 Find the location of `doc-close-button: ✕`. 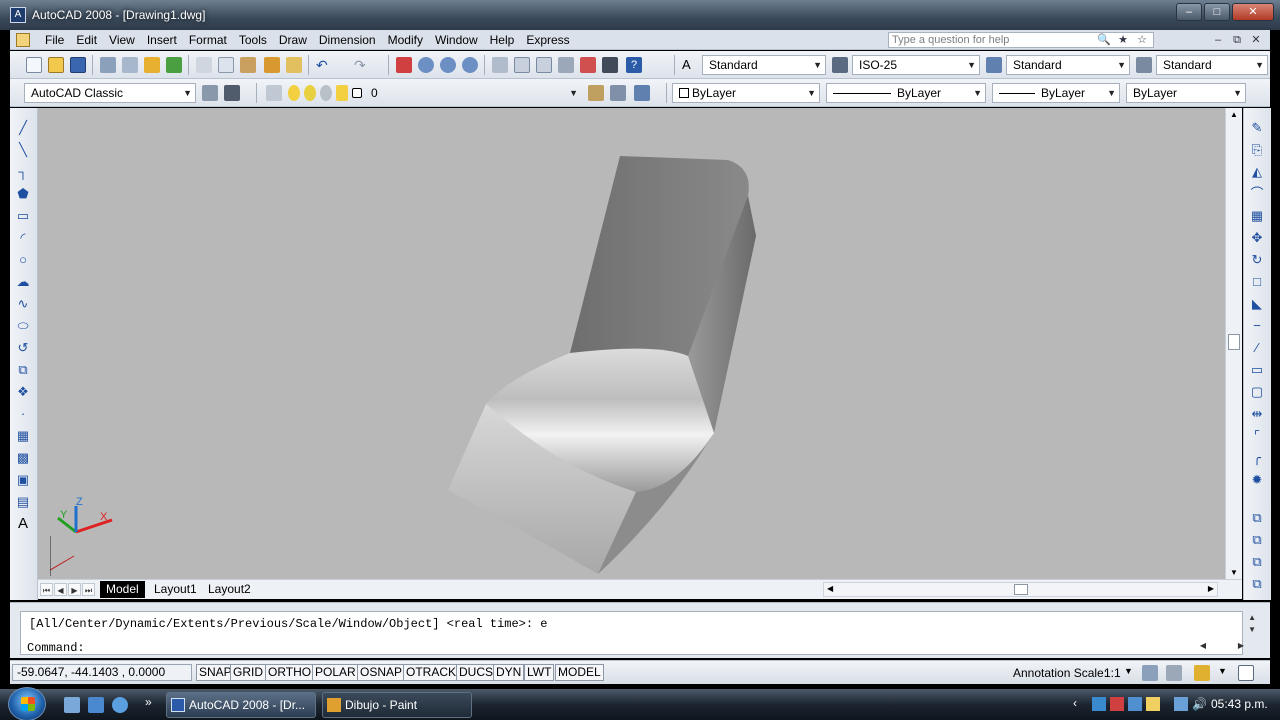

doc-close-button: ✕ is located at coordinates (1256, 40).